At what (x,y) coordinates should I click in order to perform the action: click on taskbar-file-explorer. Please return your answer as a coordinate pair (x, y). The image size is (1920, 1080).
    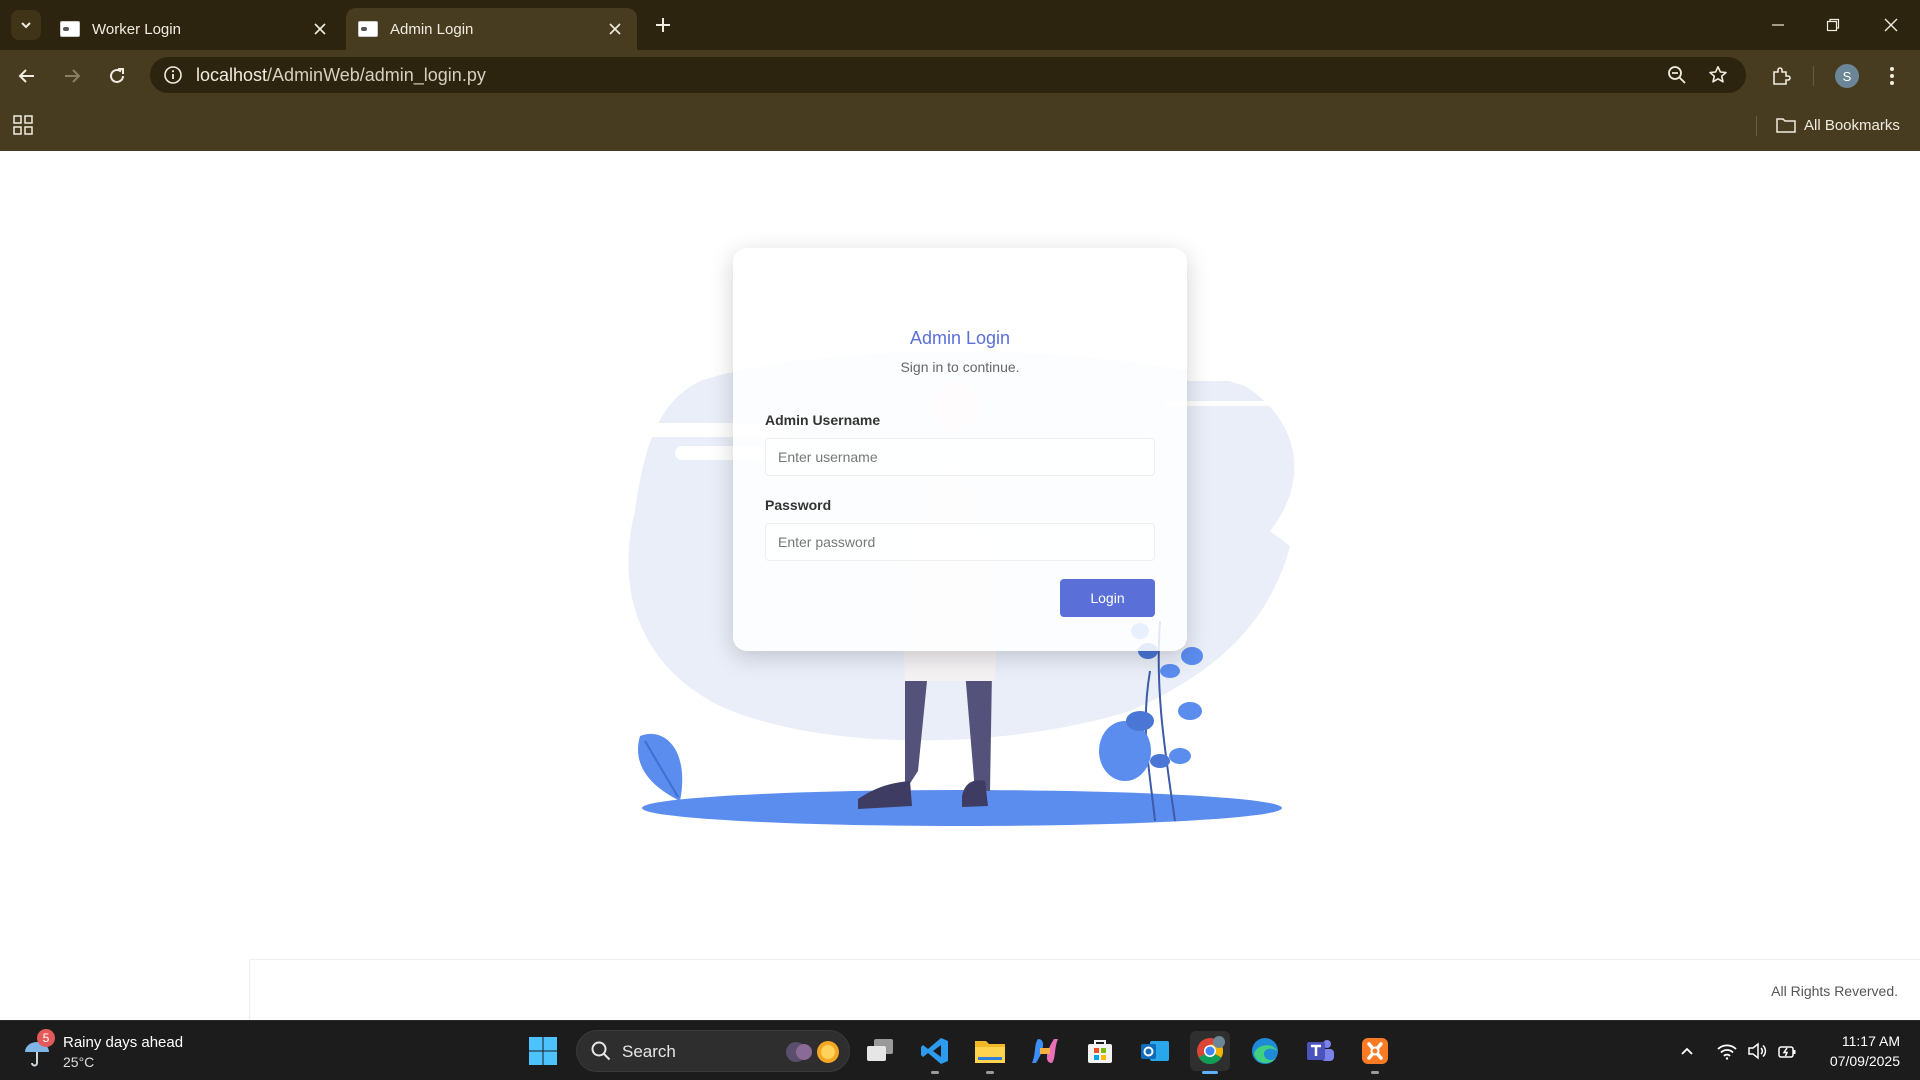
    Looking at the image, I should click on (990, 1052).